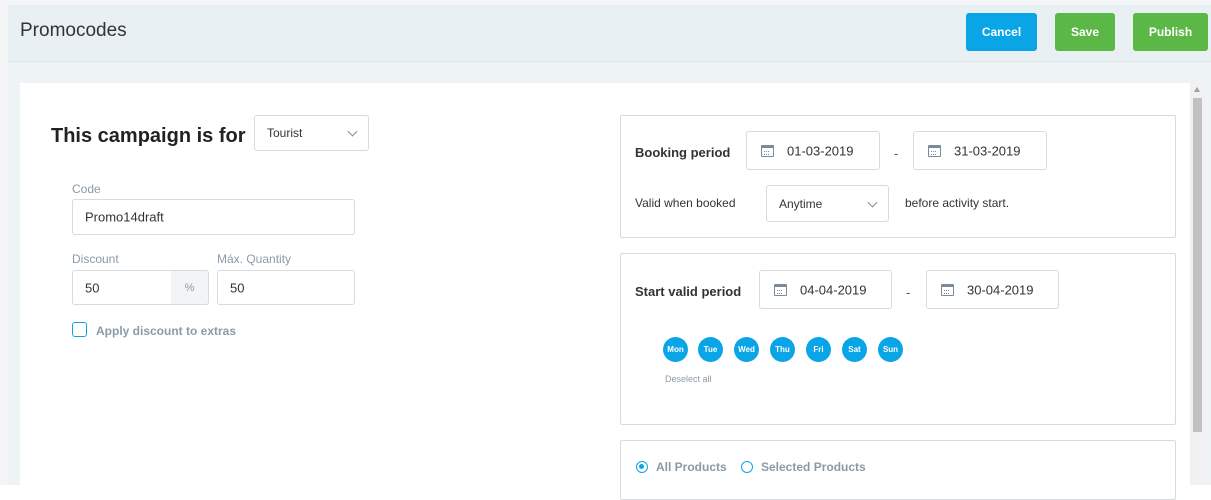 This screenshot has width=1211, height=500. What do you see at coordinates (148, 136) in the screenshot?
I see `campaign-audience-label: This campaign is for` at bounding box center [148, 136].